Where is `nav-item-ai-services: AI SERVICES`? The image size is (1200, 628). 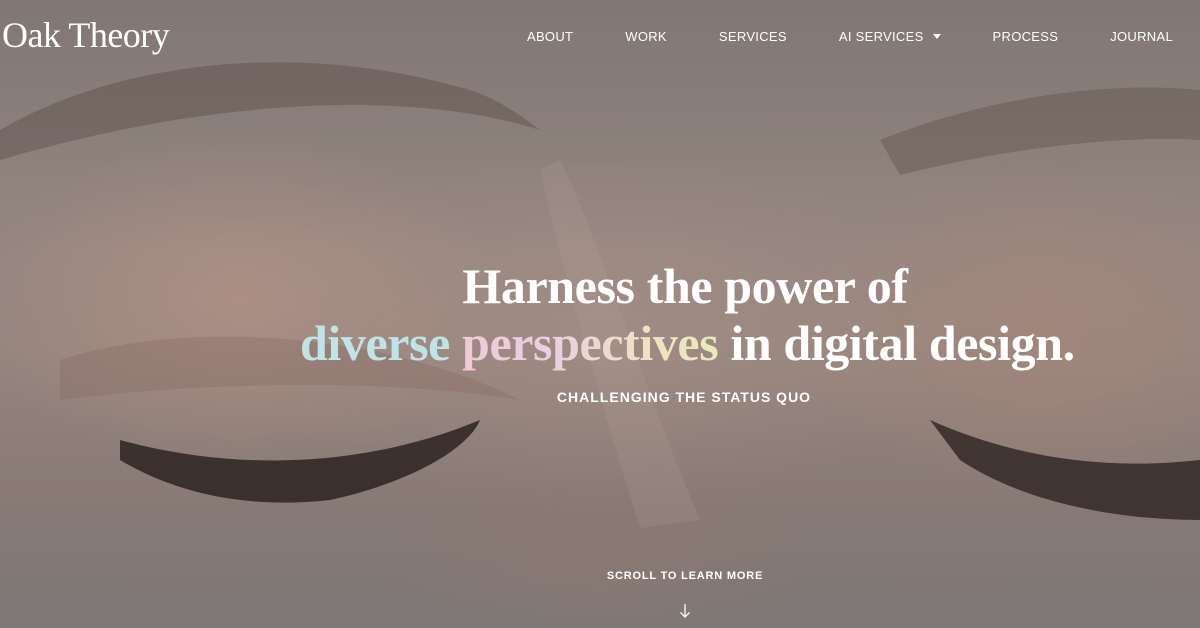
nav-item-ai-services: AI SERVICES is located at coordinates (890, 36).